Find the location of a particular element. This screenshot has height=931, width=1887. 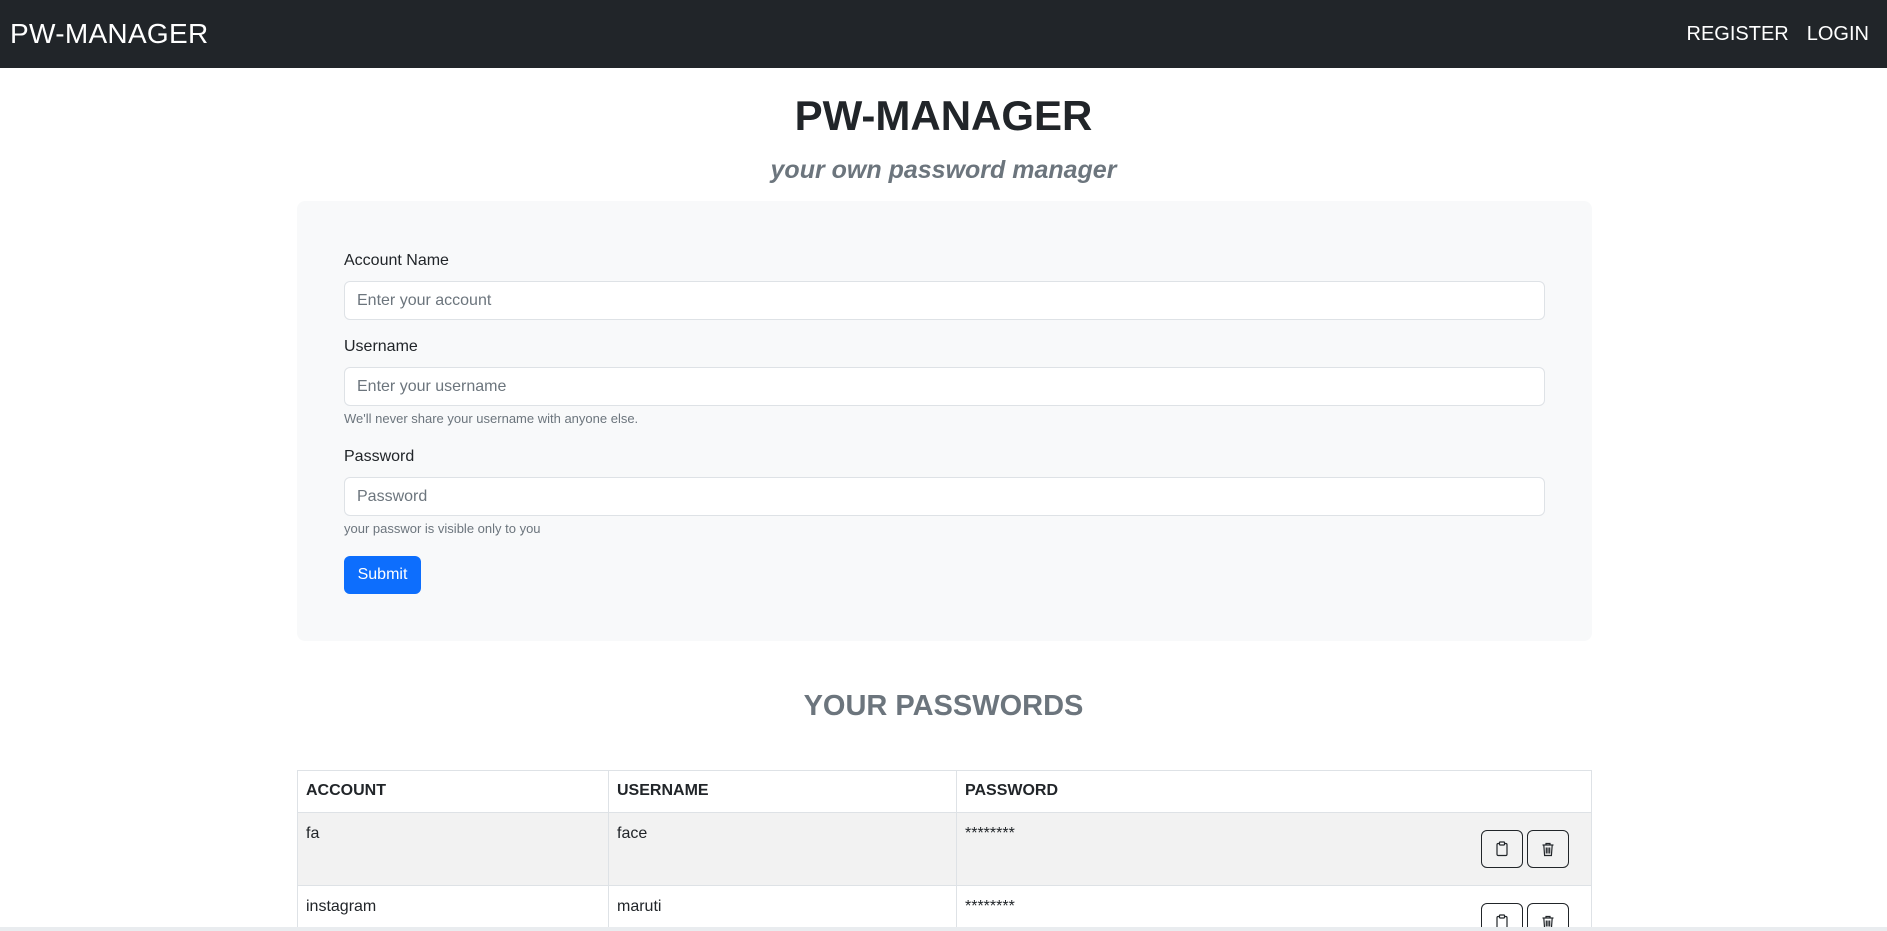

account-cell: instagram is located at coordinates (453, 908).